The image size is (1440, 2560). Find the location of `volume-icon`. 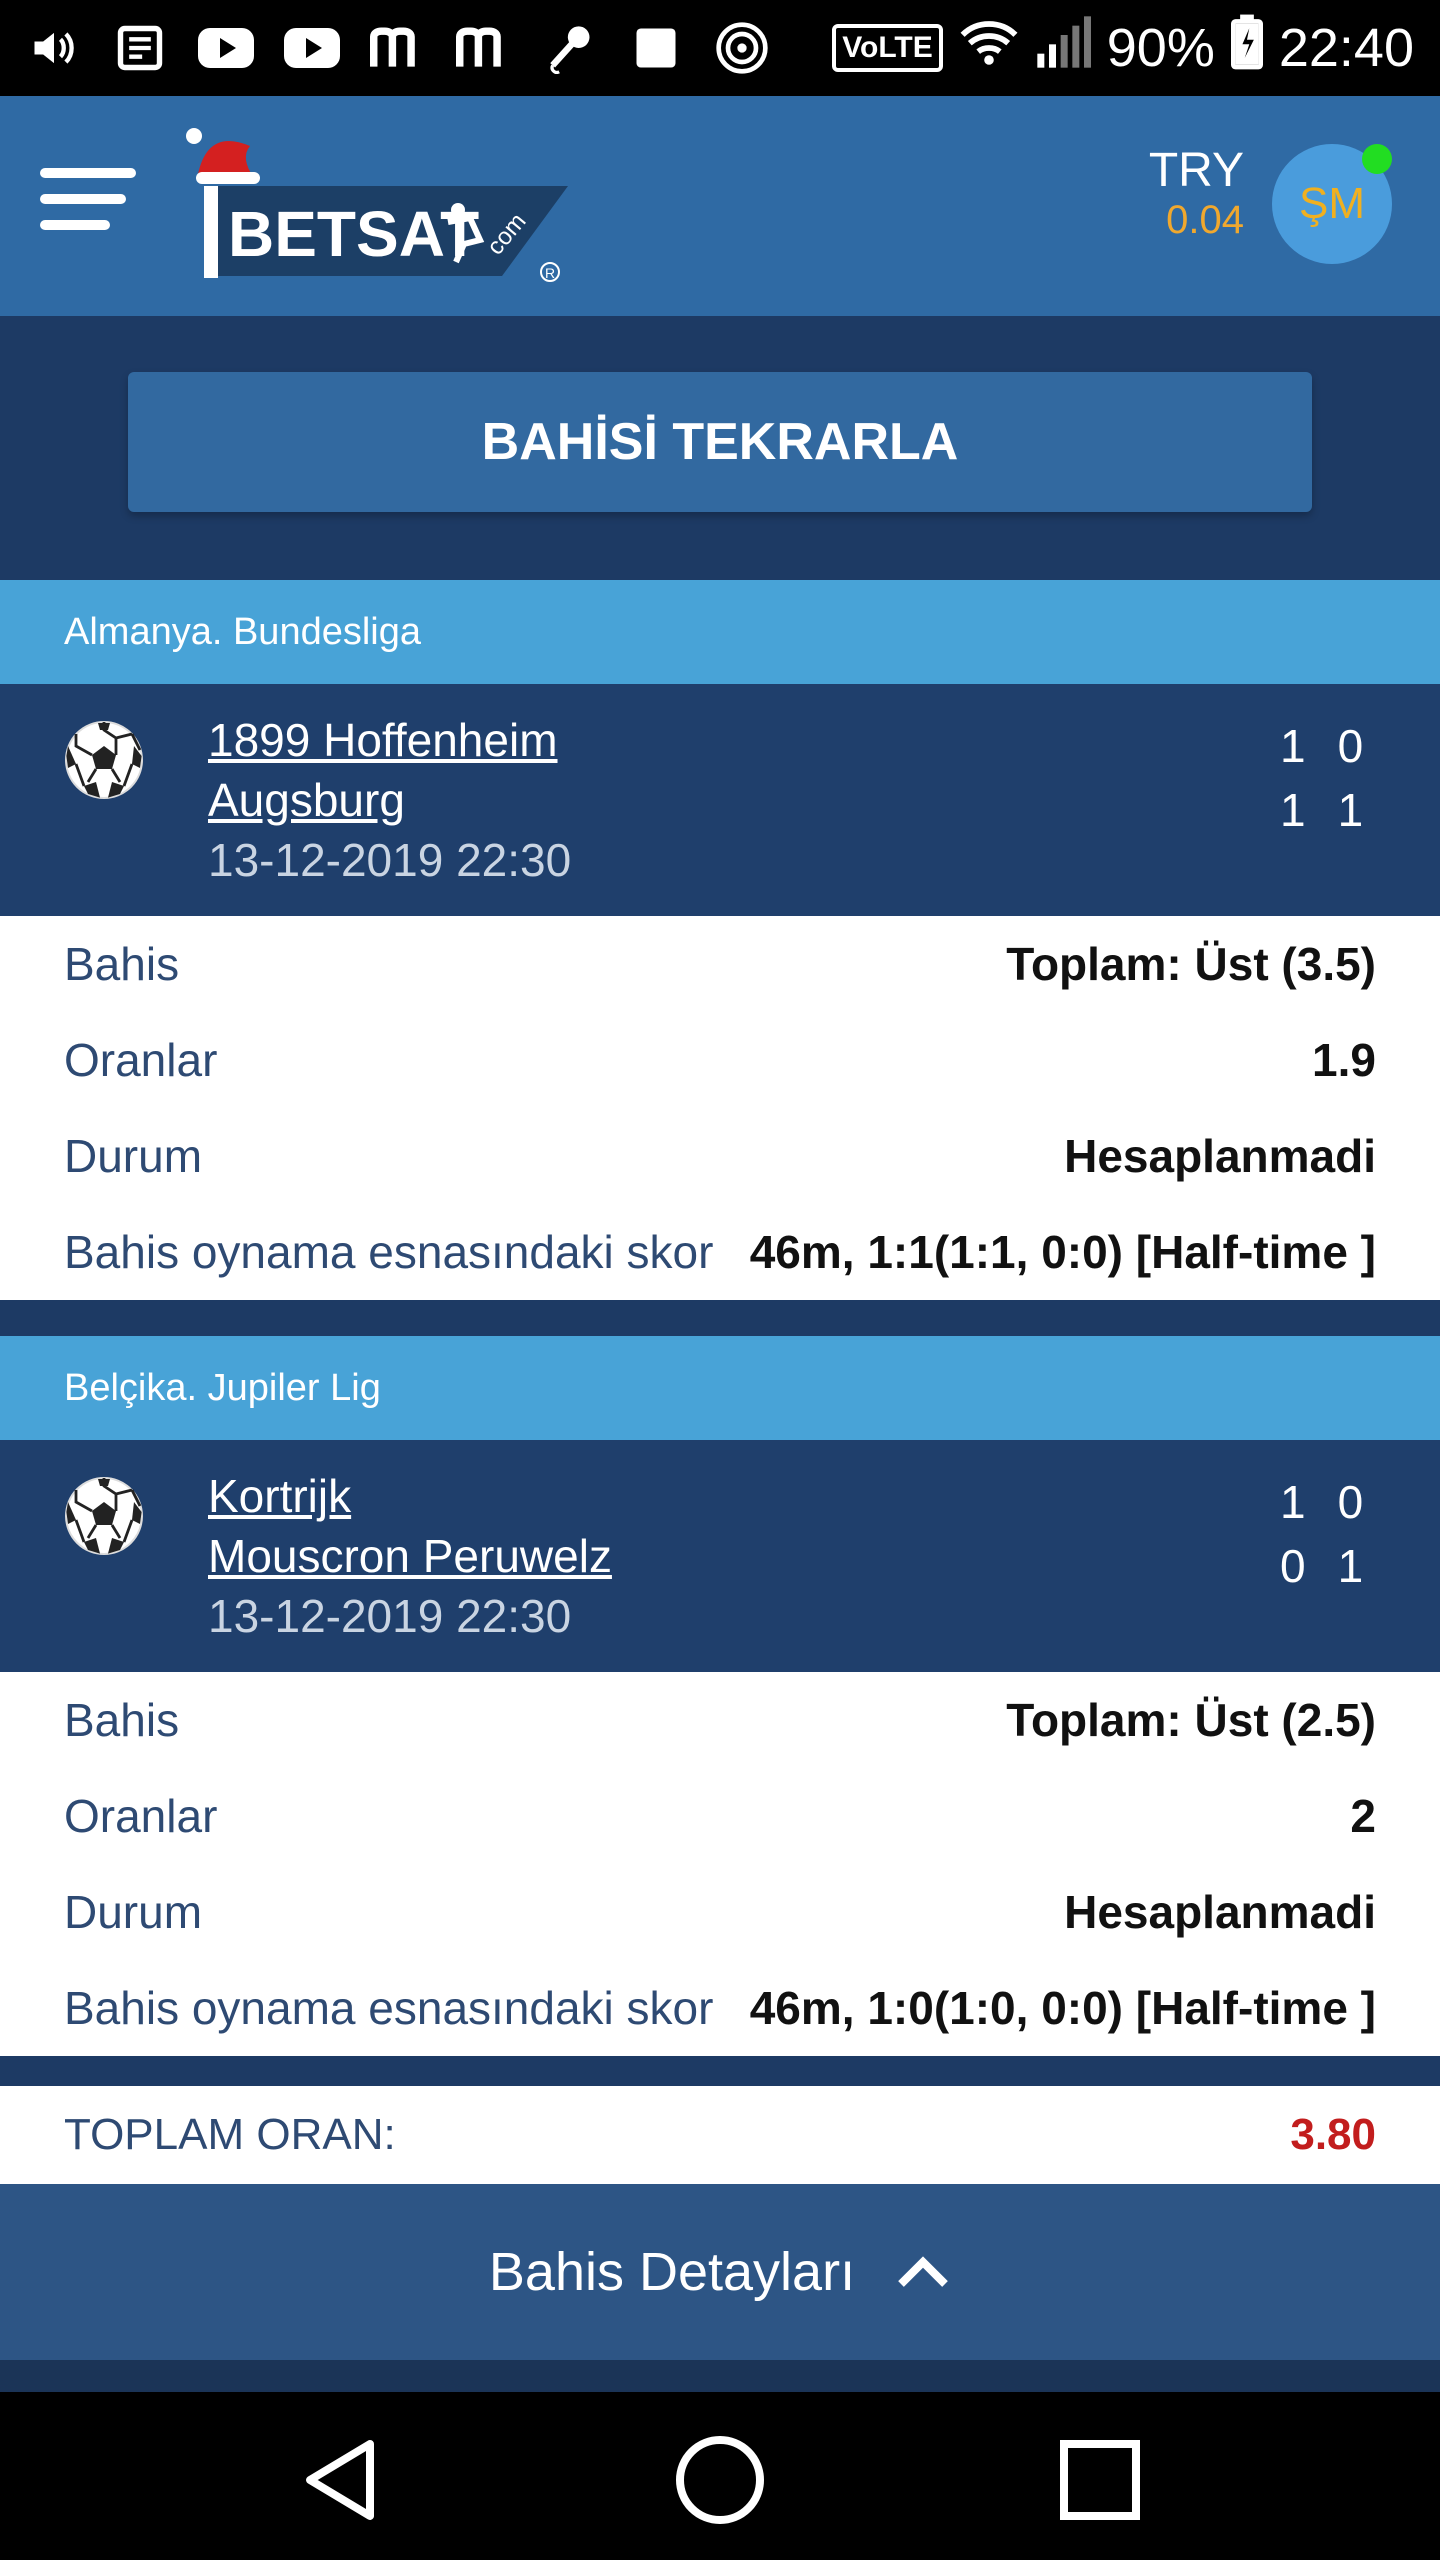

volume-icon is located at coordinates (54, 48).